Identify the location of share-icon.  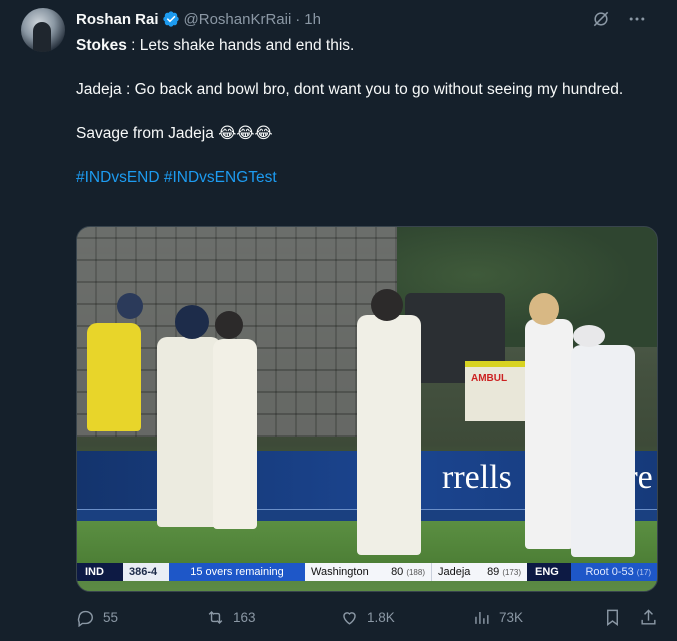
(648, 616).